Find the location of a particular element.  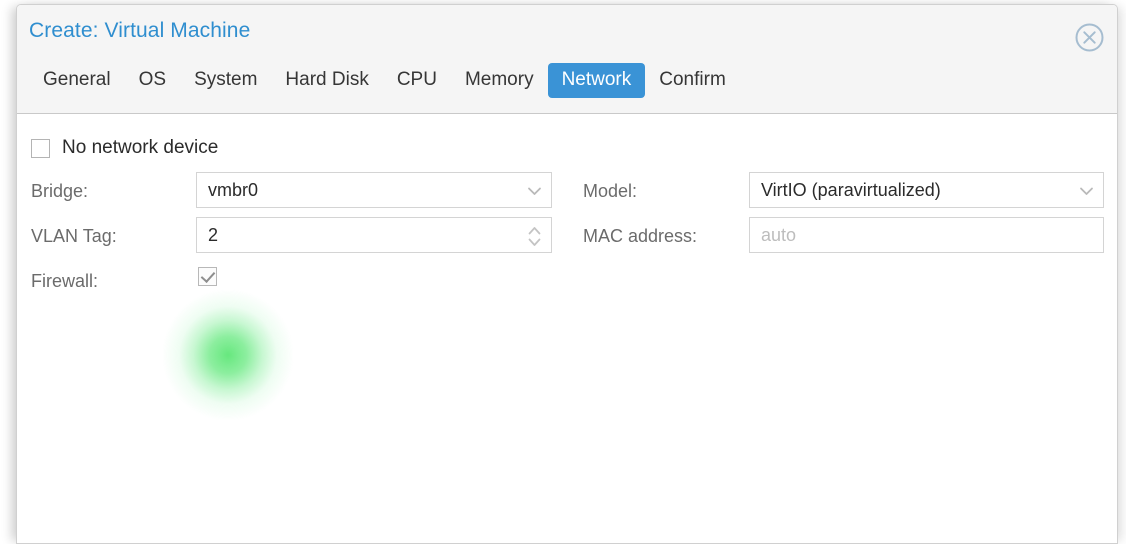

form-row-vlan-mac: VLAN Tag: 2 MAC address: auto is located at coordinates (567, 239).